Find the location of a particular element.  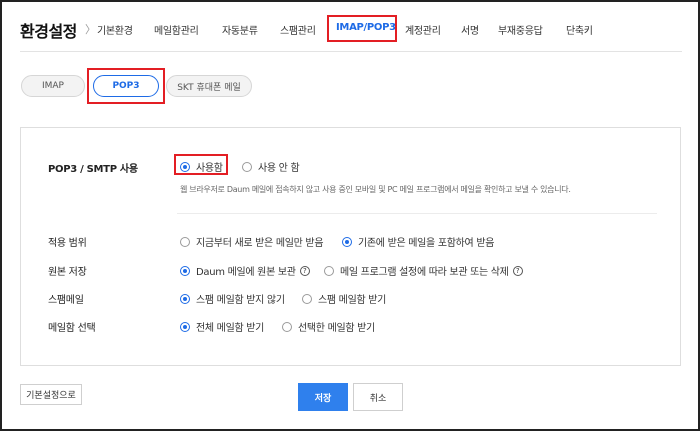

reset-defaults-button: 기본설정으로 is located at coordinates (51, 394).